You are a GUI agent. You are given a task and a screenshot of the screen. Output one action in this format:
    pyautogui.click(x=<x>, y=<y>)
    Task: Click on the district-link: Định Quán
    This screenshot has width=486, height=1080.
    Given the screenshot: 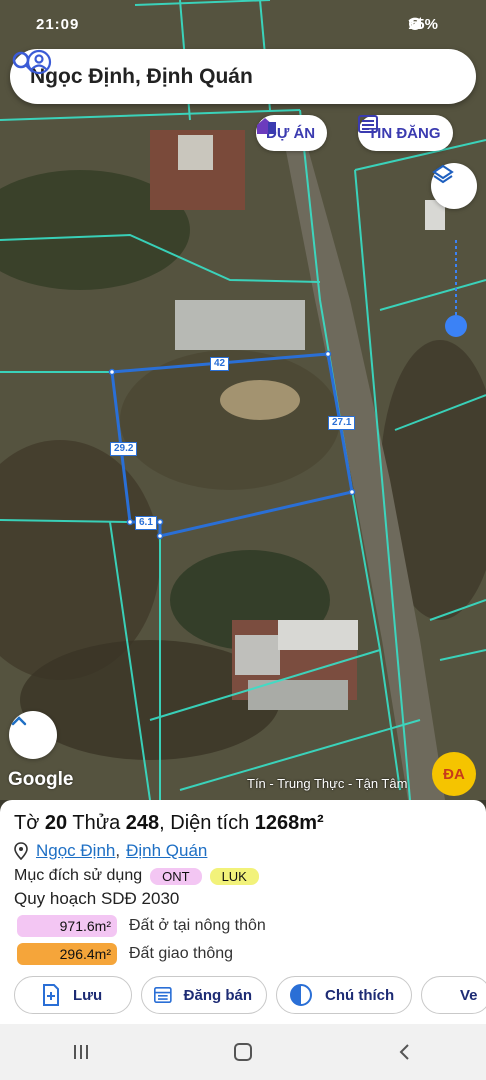 What is the action you would take?
    pyautogui.click(x=166, y=851)
    